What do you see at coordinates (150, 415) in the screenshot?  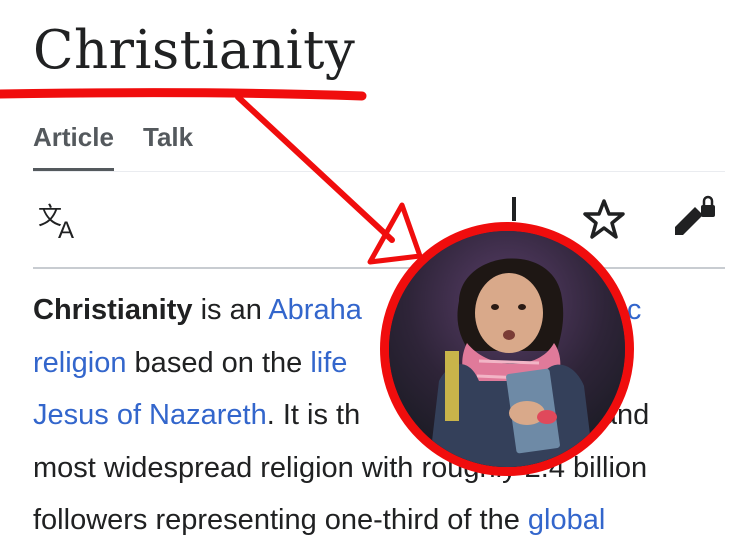 I see `link-jesus-of-nazareth: Jesus of Nazareth` at bounding box center [150, 415].